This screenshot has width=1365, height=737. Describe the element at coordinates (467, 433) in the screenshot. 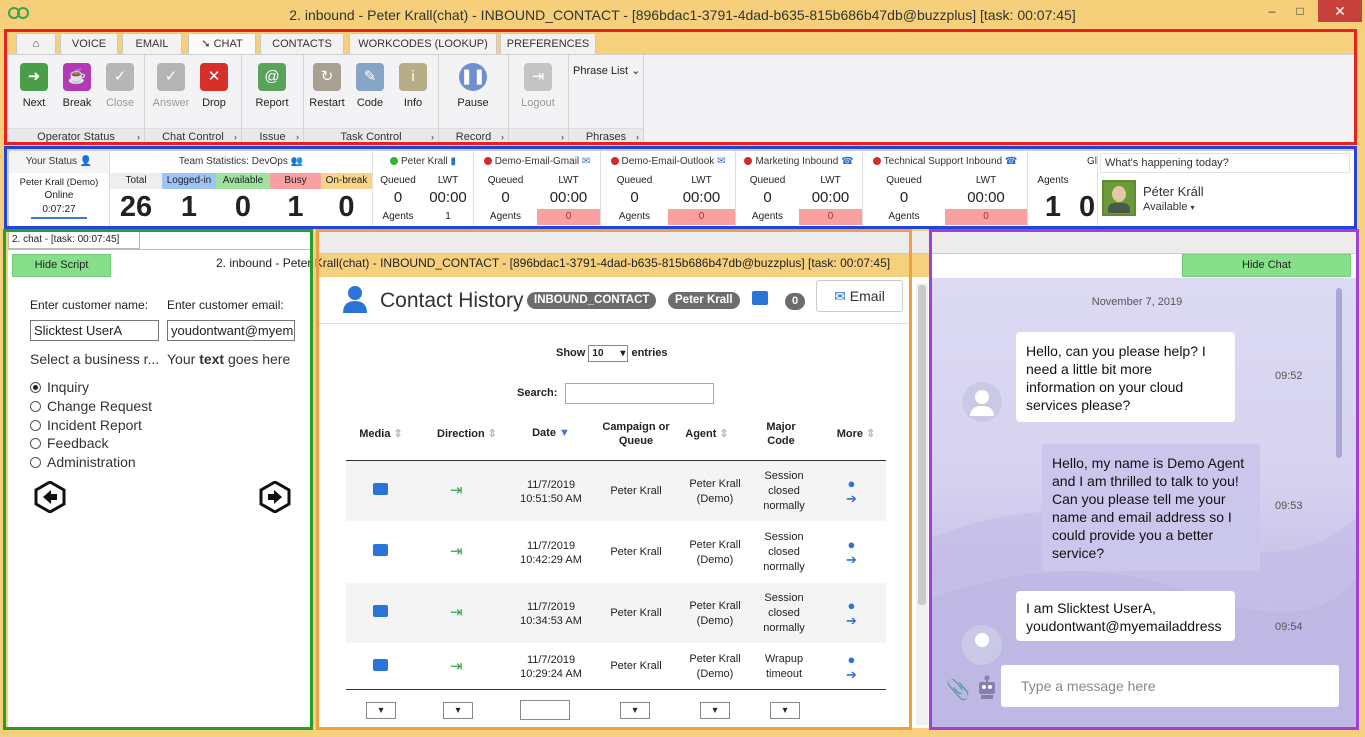

I see `column-header: Direction ⇕` at that location.